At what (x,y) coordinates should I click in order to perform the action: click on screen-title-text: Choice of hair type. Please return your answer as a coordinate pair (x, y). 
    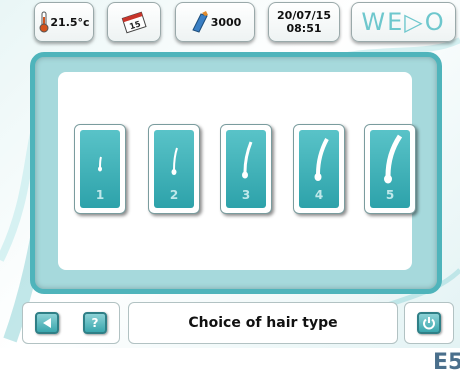
    Looking at the image, I should click on (263, 323).